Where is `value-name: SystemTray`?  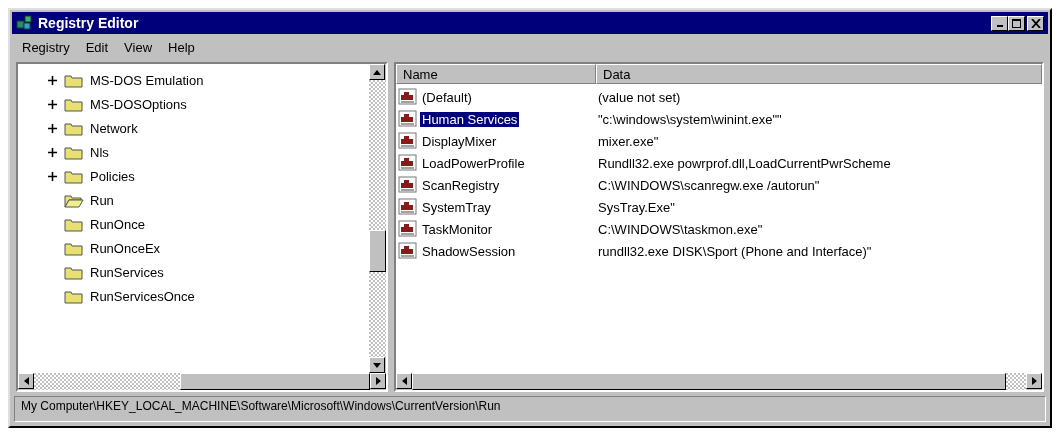
value-name: SystemTray is located at coordinates (456, 207).